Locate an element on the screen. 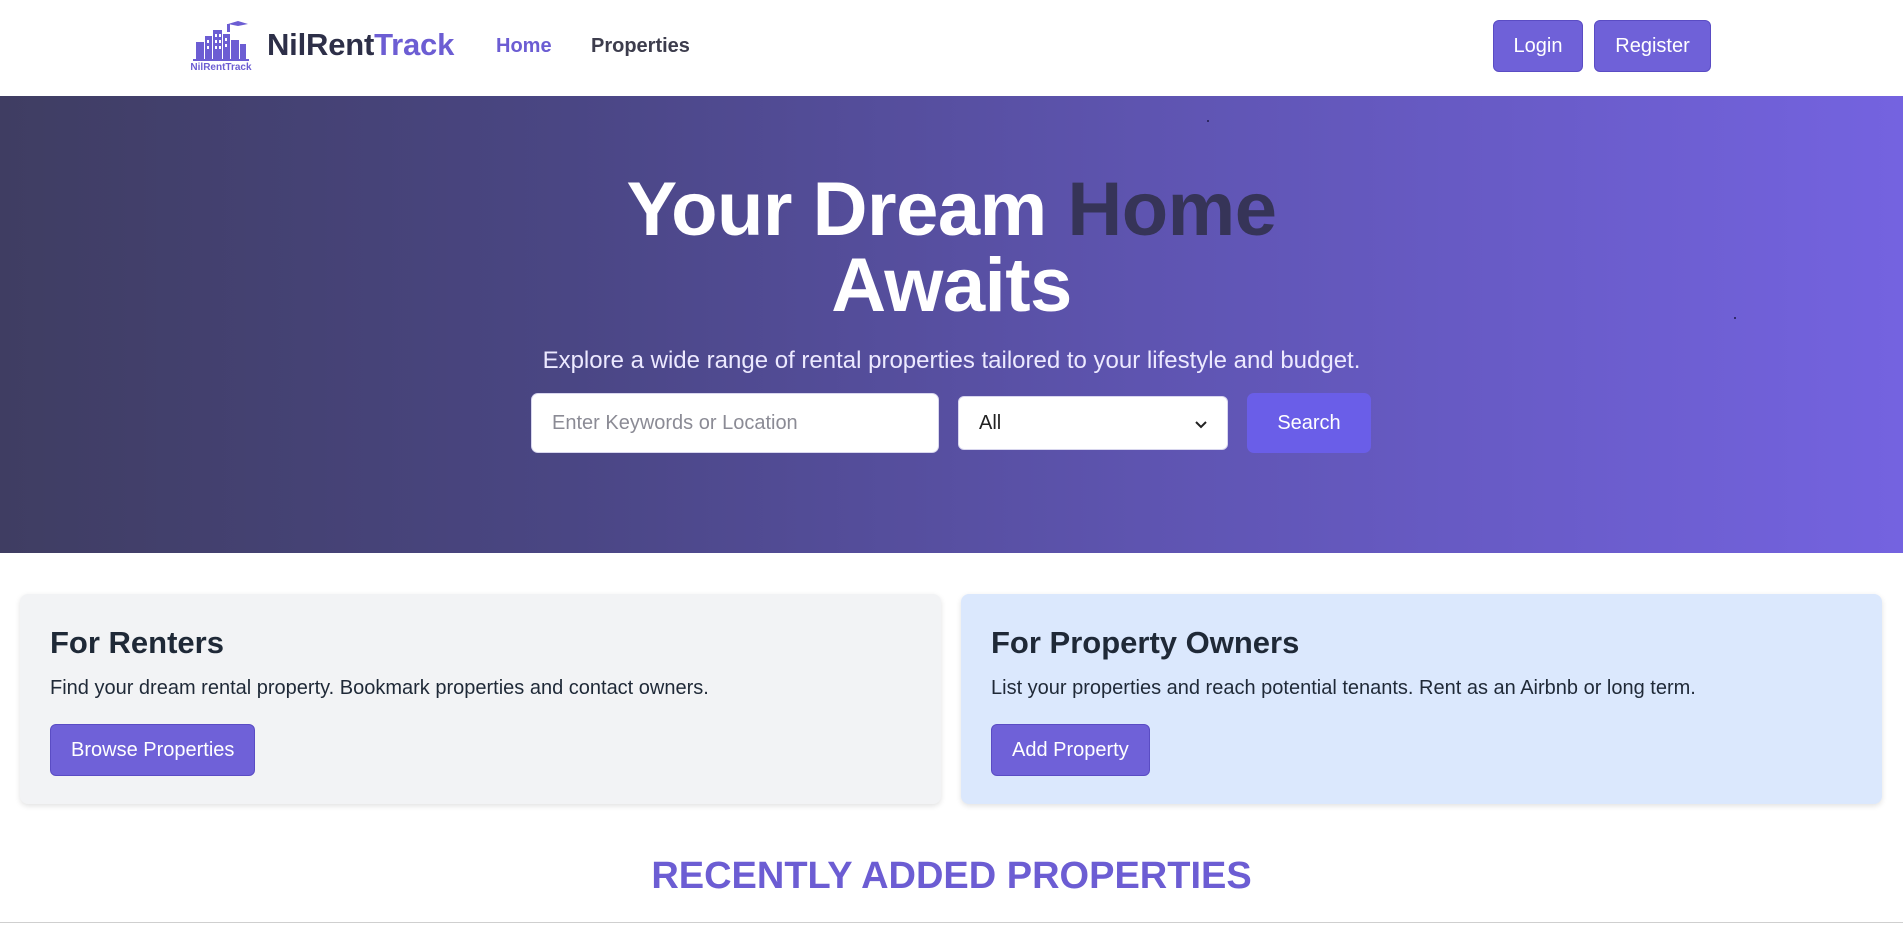 This screenshot has width=1903, height=925. add-property-button: Add Property is located at coordinates (1070, 750).